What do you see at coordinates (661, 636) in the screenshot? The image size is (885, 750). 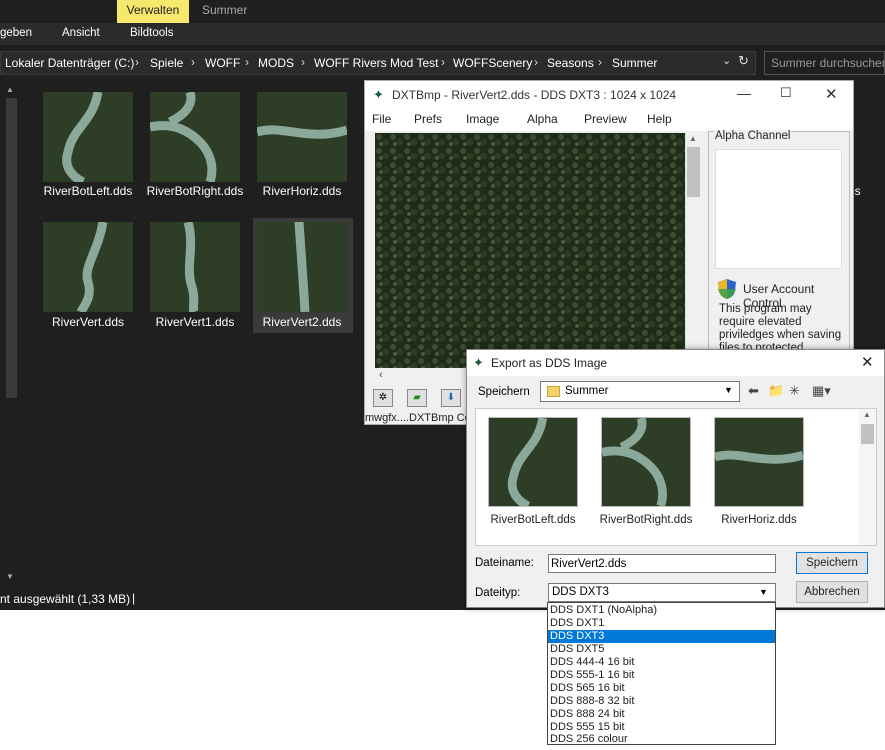 I see `filetype-option-selected: DDS DXT3` at bounding box center [661, 636].